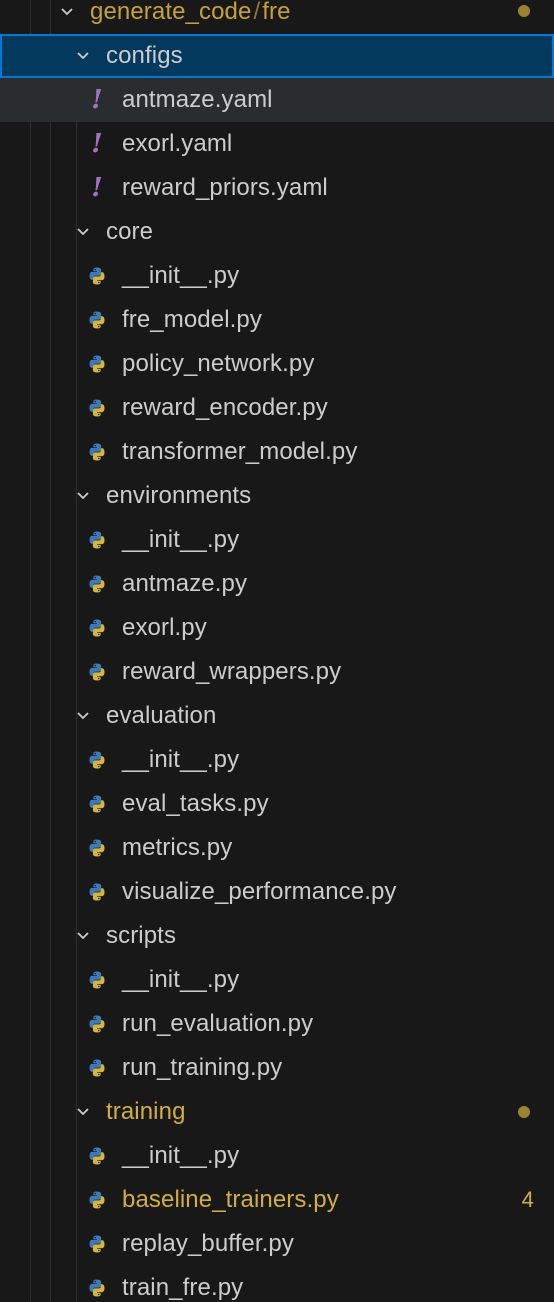 The image size is (554, 1302). I want to click on tree-file-core-fre-model-py: fre_model.py, so click(277, 320).